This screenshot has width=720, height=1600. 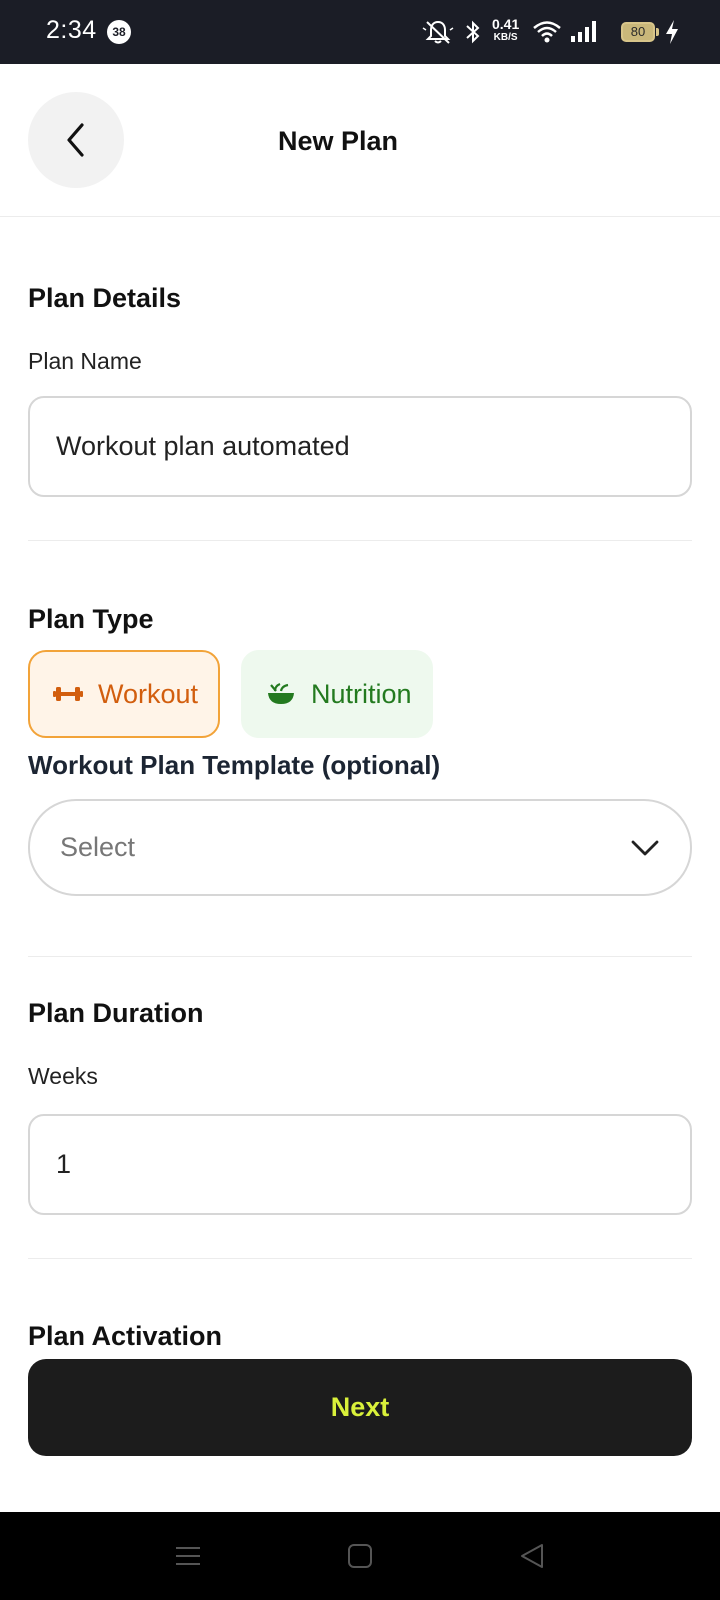 What do you see at coordinates (532, 1556) in the screenshot?
I see `back-triangle-icon` at bounding box center [532, 1556].